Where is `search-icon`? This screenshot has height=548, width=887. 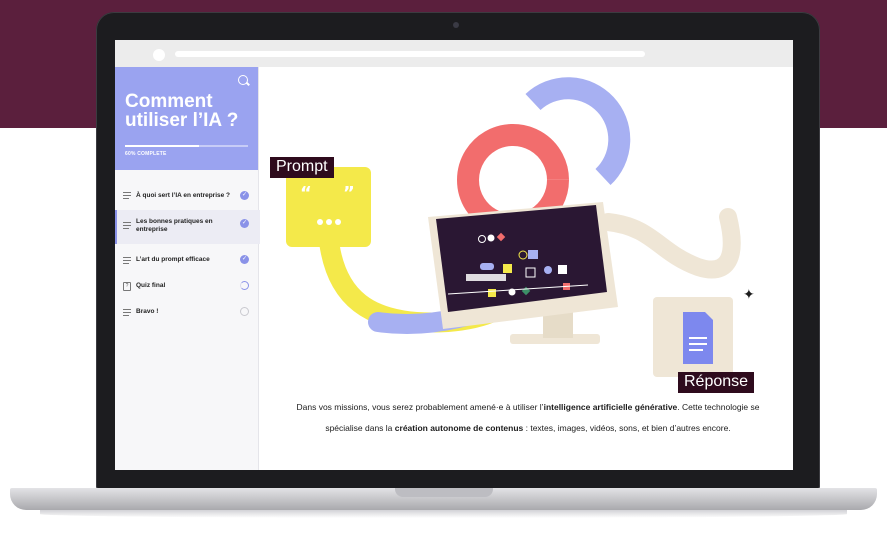 search-icon is located at coordinates (243, 80).